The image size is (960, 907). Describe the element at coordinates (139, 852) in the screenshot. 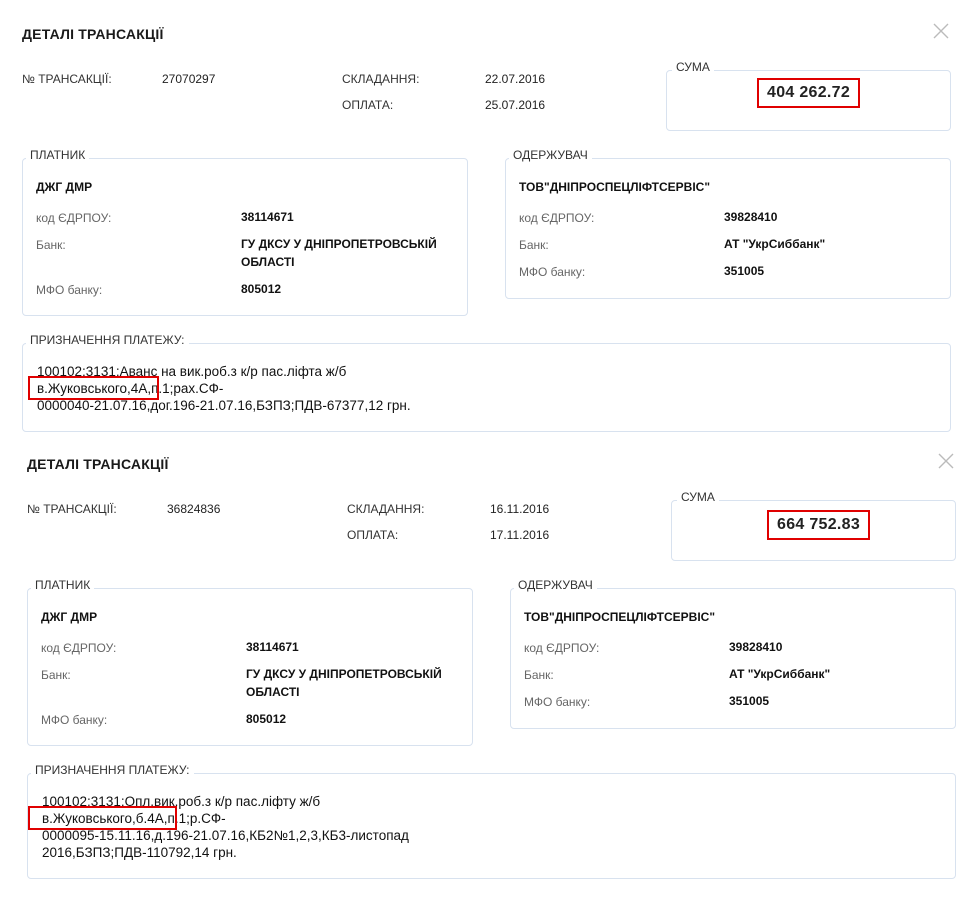

I see `purpose-line: 2016,БЗПЗ;ПДВ-110792,14 грн.` at that location.